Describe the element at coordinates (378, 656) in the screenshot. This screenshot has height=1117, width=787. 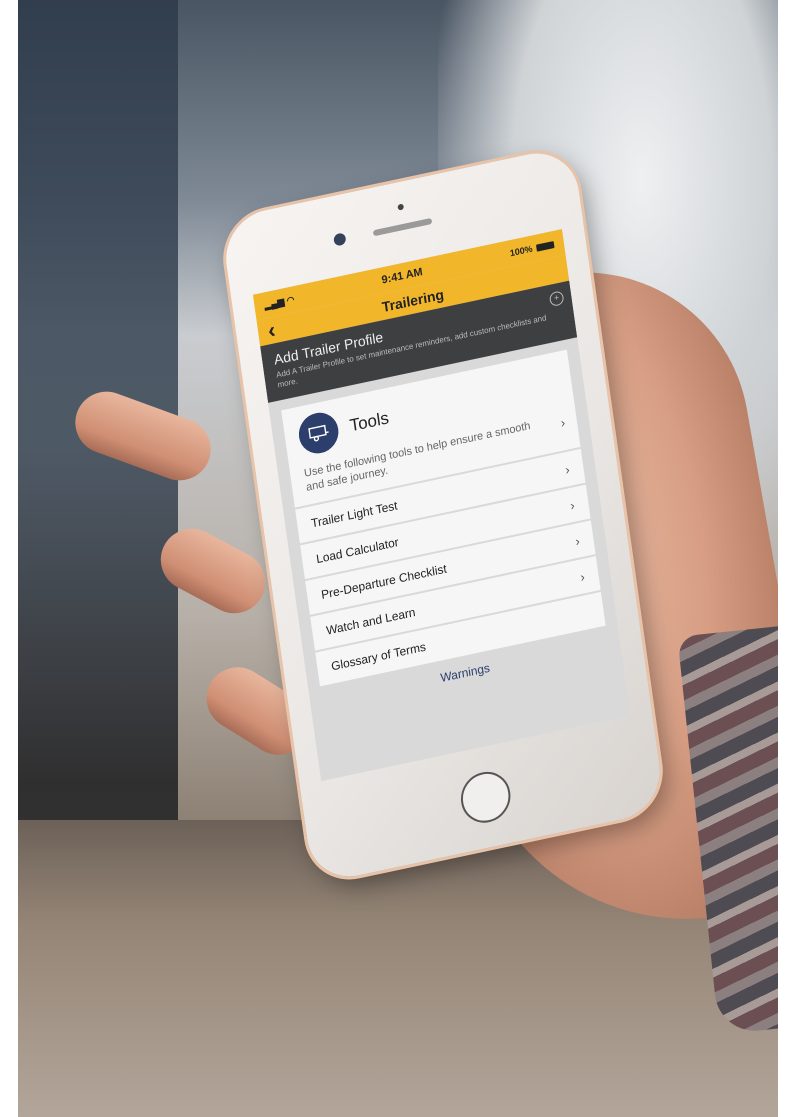
I see `tool-item-label: Glossary of Terms` at that location.